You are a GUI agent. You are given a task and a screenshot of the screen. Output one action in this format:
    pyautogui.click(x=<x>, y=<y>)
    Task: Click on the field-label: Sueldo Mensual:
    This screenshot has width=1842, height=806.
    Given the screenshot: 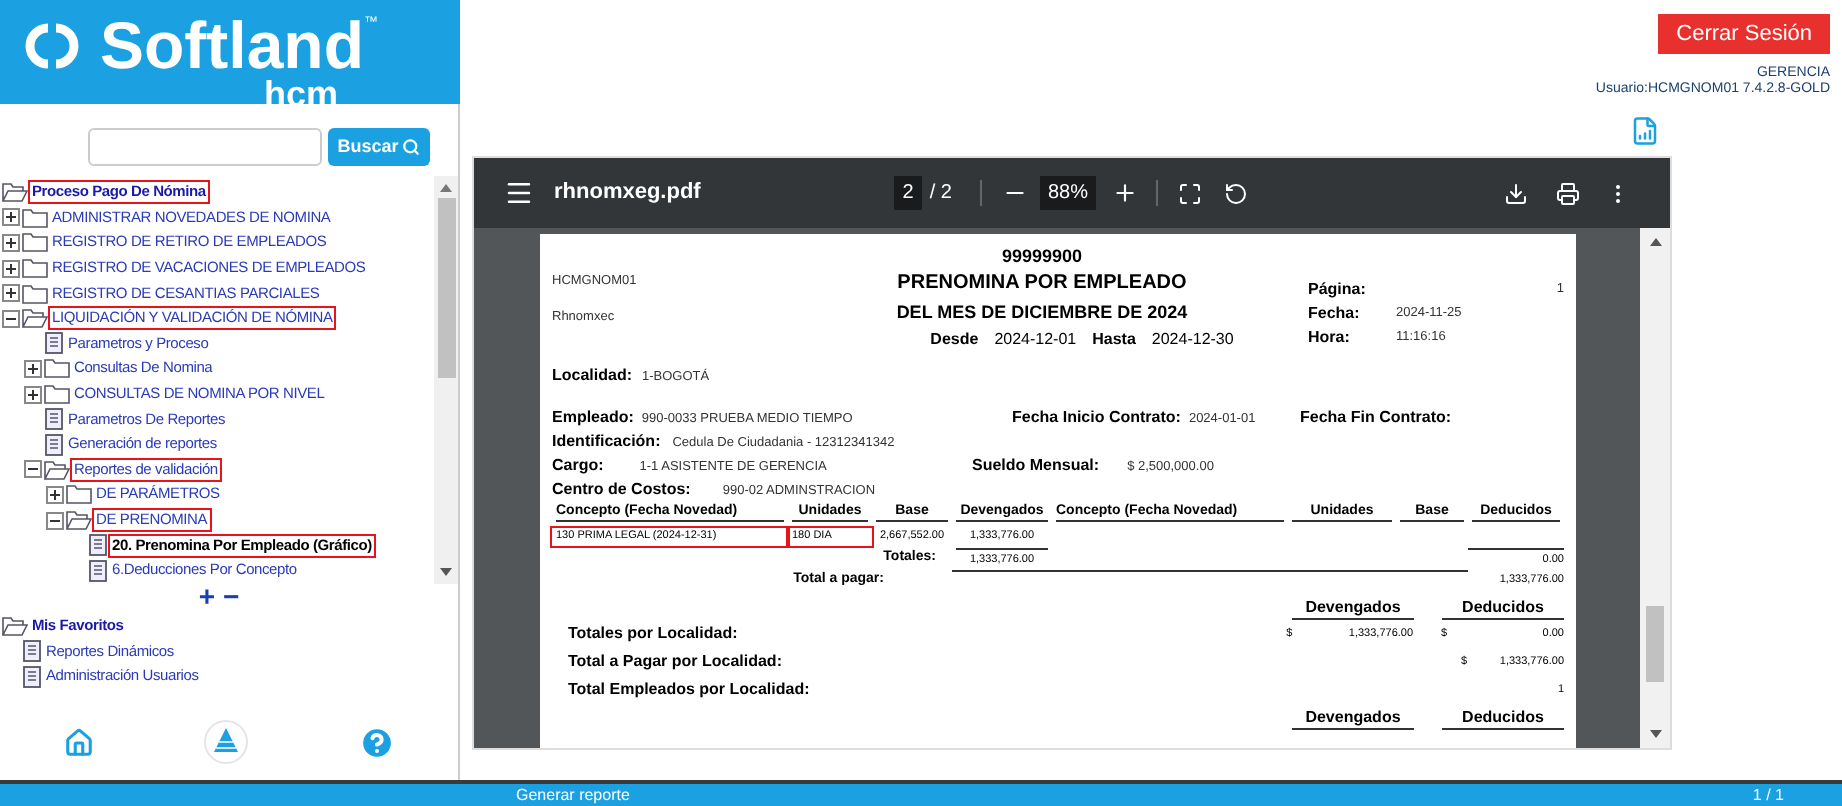 What is the action you would take?
    pyautogui.click(x=1036, y=465)
    